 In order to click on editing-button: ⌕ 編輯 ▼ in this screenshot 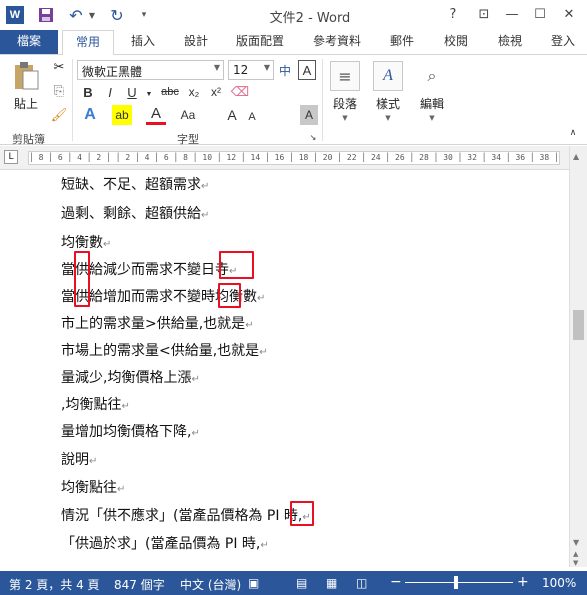, I will do `click(432, 94)`.